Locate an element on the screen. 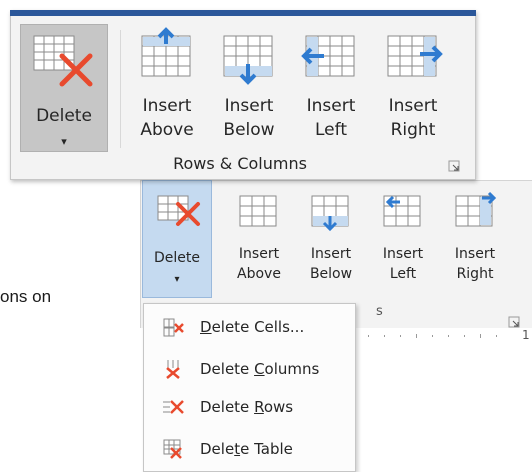  delete-columns-icon is located at coordinates (173, 369).